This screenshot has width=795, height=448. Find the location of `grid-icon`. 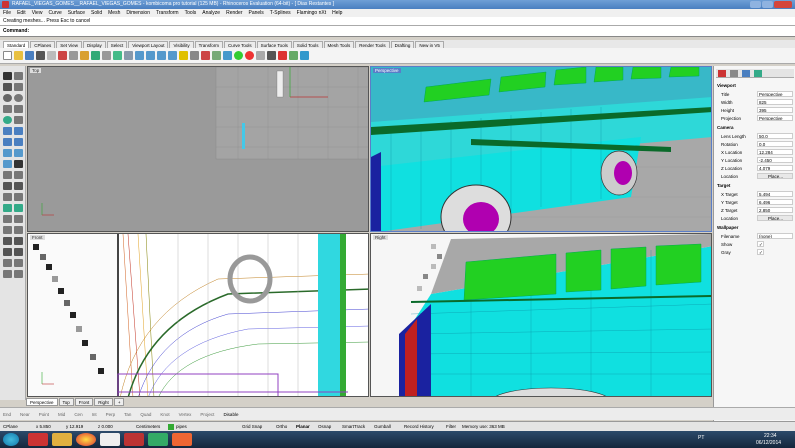

grid-icon is located at coordinates (216, 55).